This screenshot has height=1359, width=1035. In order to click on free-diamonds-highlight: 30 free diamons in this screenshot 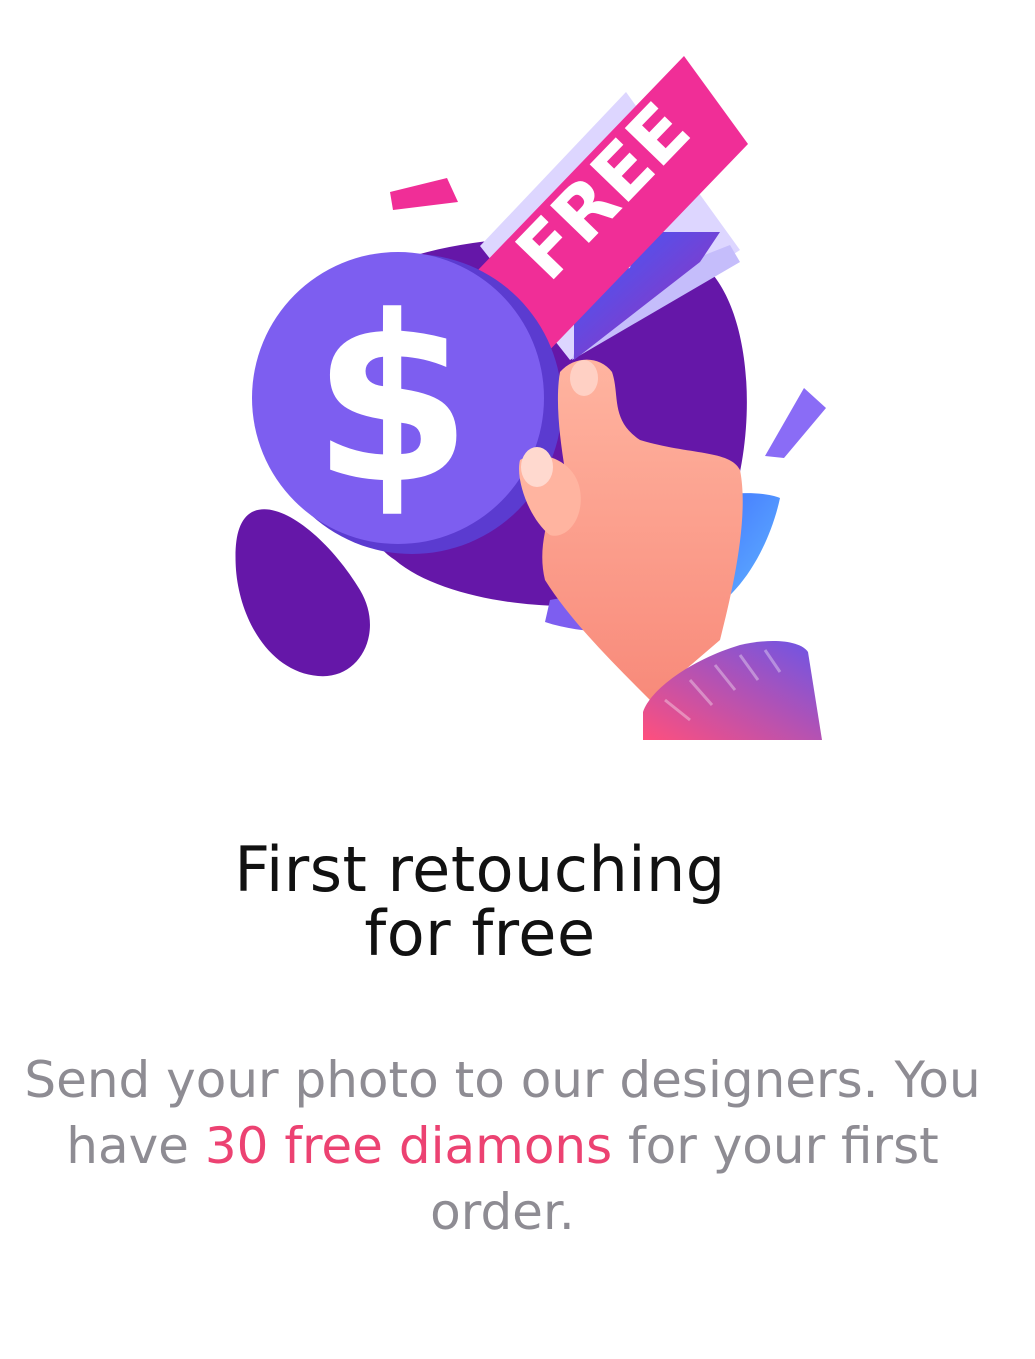, I will do `click(408, 1146)`.